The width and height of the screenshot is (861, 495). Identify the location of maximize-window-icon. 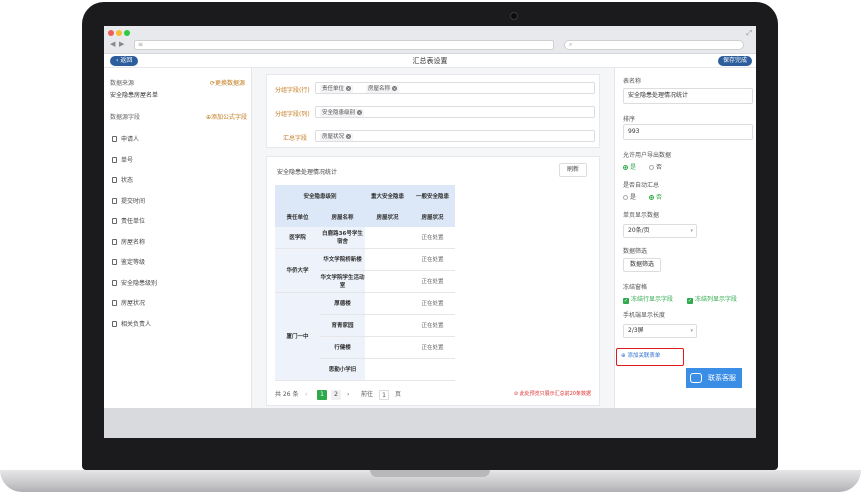
(127, 33).